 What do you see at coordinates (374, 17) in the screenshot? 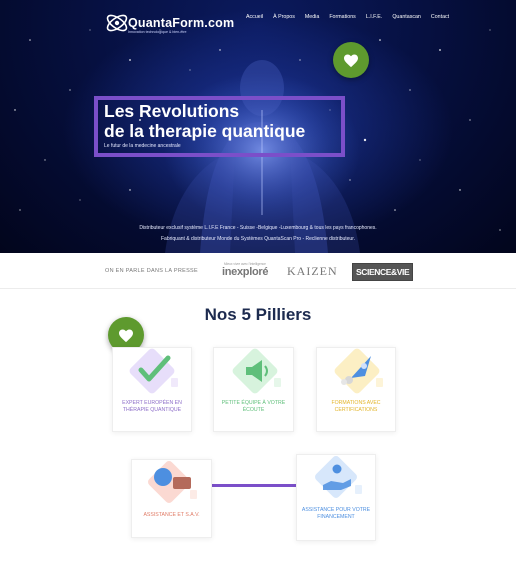
I see `nav-life: L.I.F.E.` at bounding box center [374, 17].